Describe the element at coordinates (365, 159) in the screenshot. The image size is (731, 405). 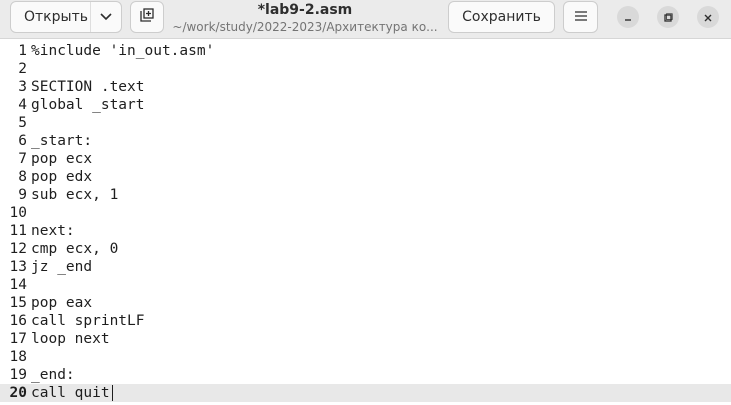
I see `code-line: 7 pop ecx` at that location.